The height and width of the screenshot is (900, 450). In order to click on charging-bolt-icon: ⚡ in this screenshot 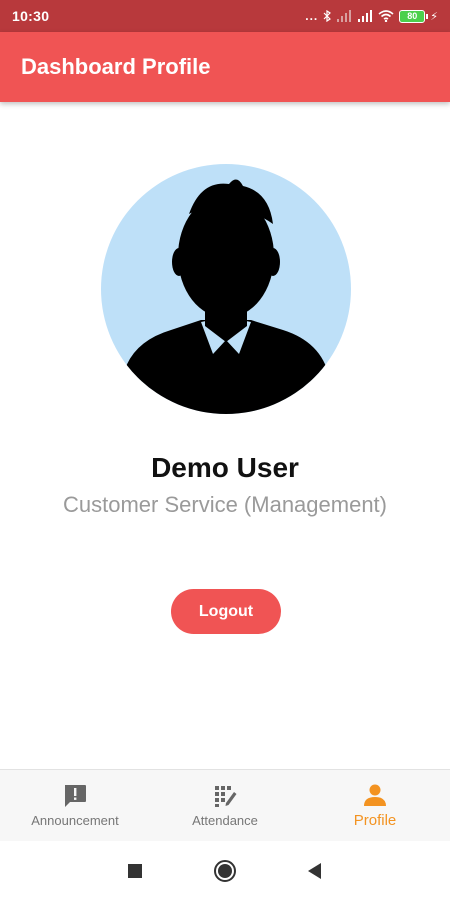, I will do `click(434, 16)`.